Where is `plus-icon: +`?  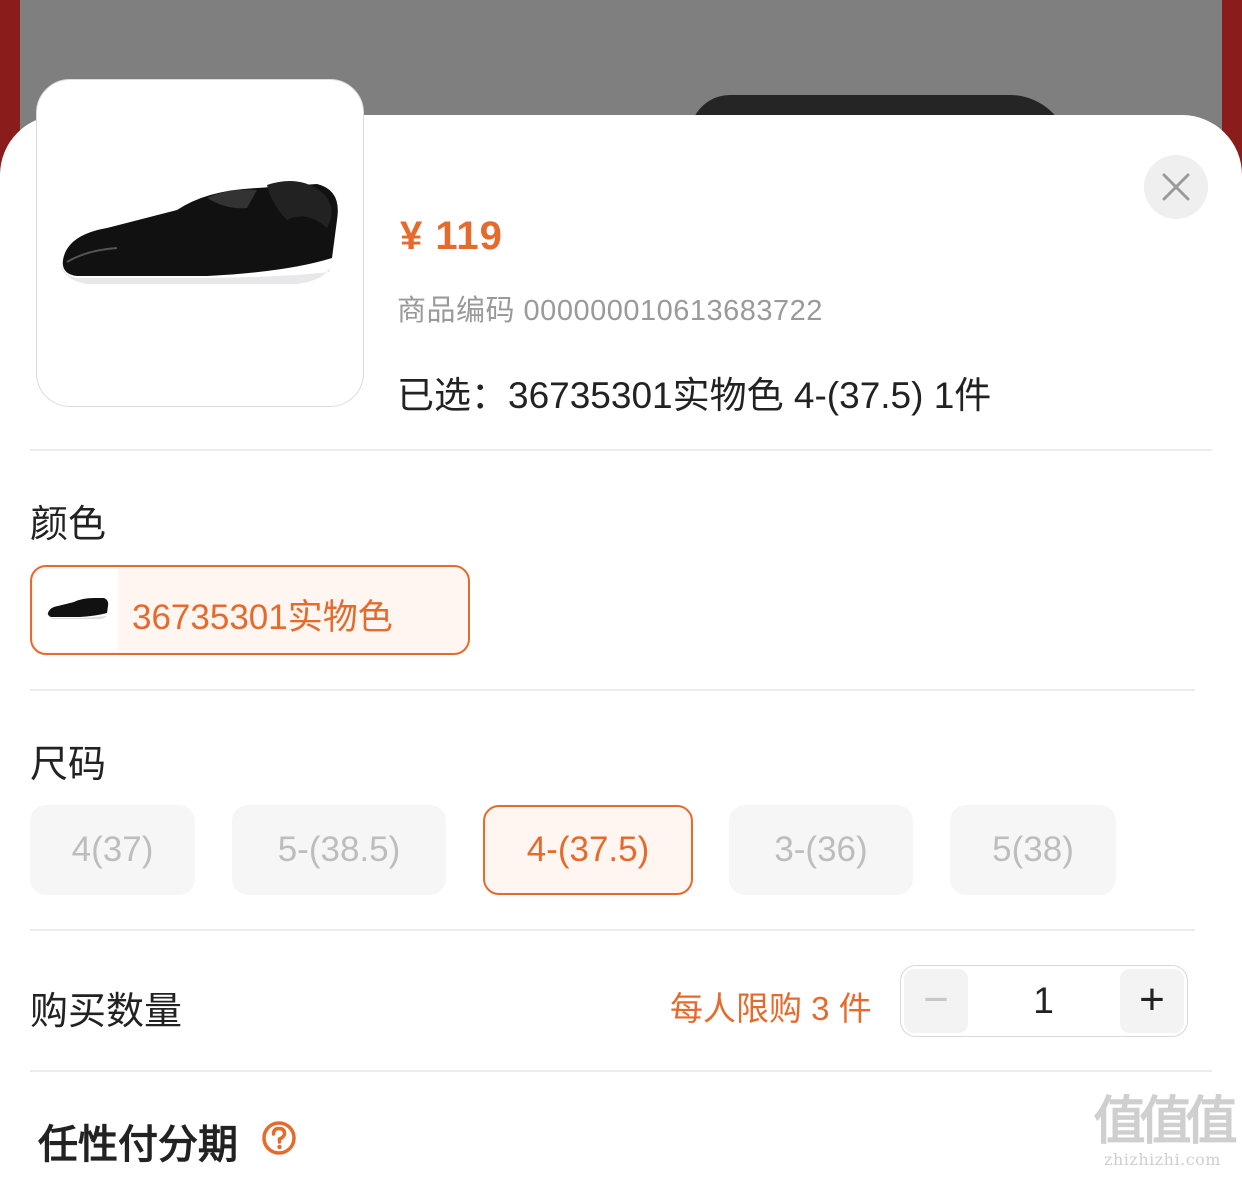
plus-icon: + is located at coordinates (1152, 999).